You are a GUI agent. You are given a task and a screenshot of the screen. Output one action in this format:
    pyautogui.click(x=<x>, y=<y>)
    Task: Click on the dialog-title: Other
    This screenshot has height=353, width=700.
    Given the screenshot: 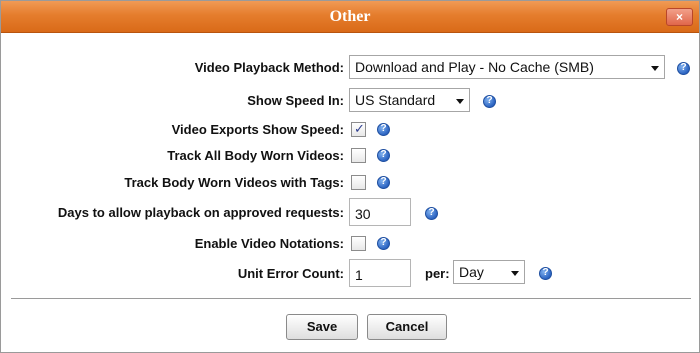 What is the action you would take?
    pyautogui.click(x=350, y=16)
    